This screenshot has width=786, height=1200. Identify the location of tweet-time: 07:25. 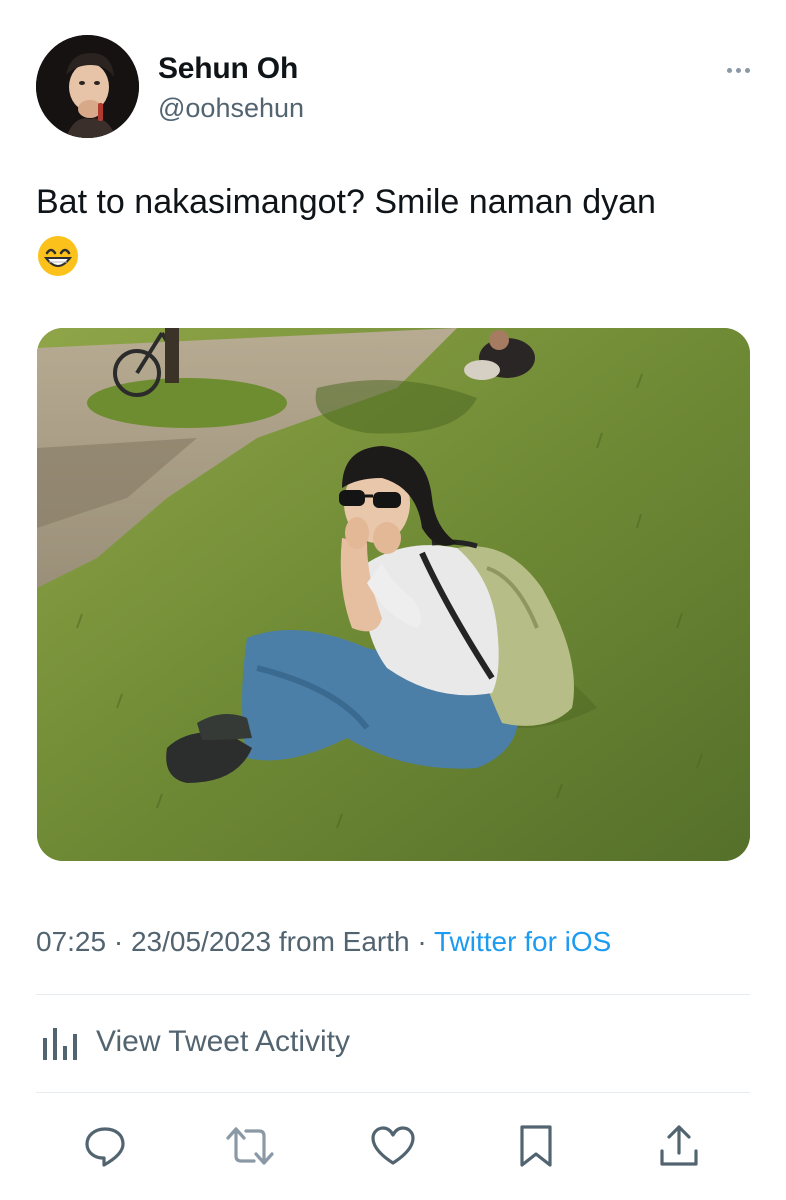
(71, 941).